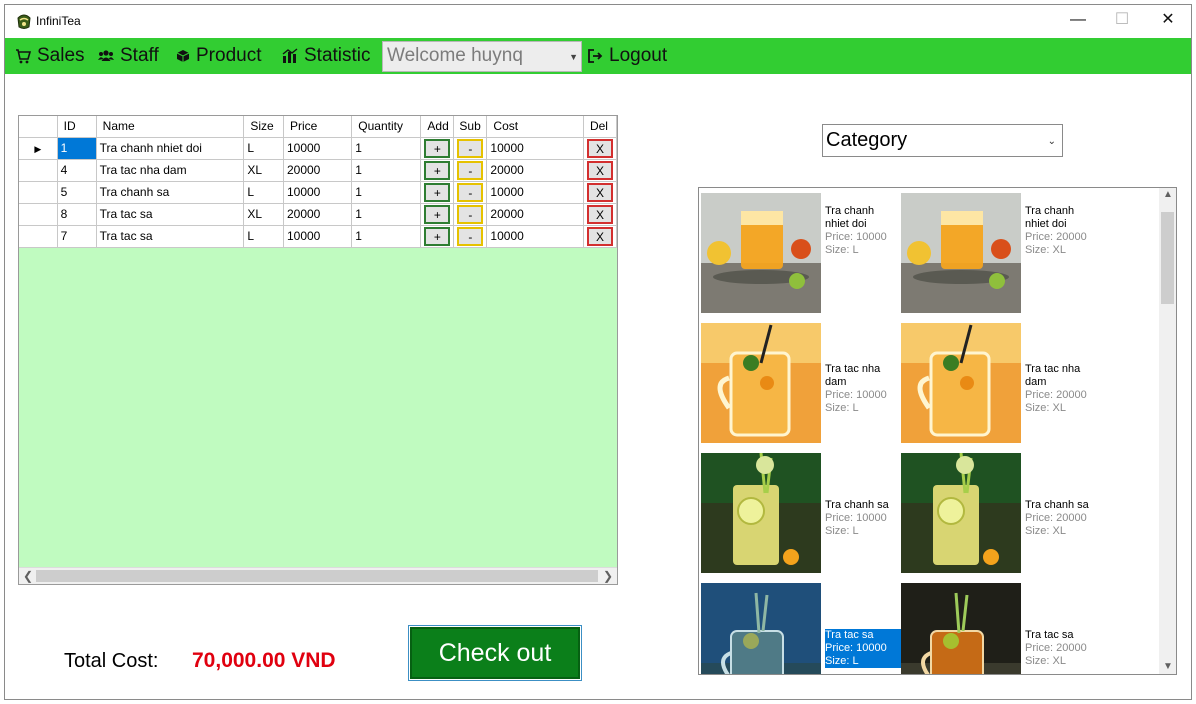 This screenshot has height=704, width=1196. I want to click on cell-id: 1, so click(77, 148).